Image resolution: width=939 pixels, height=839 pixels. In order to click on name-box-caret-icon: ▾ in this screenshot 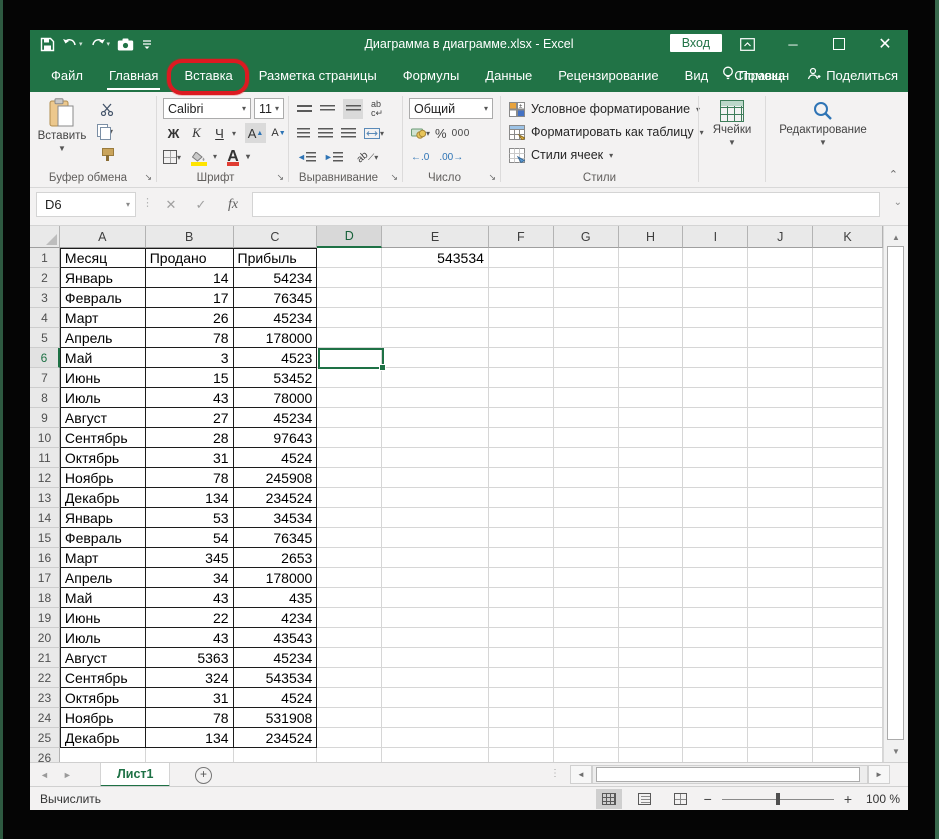, I will do `click(128, 204)`.